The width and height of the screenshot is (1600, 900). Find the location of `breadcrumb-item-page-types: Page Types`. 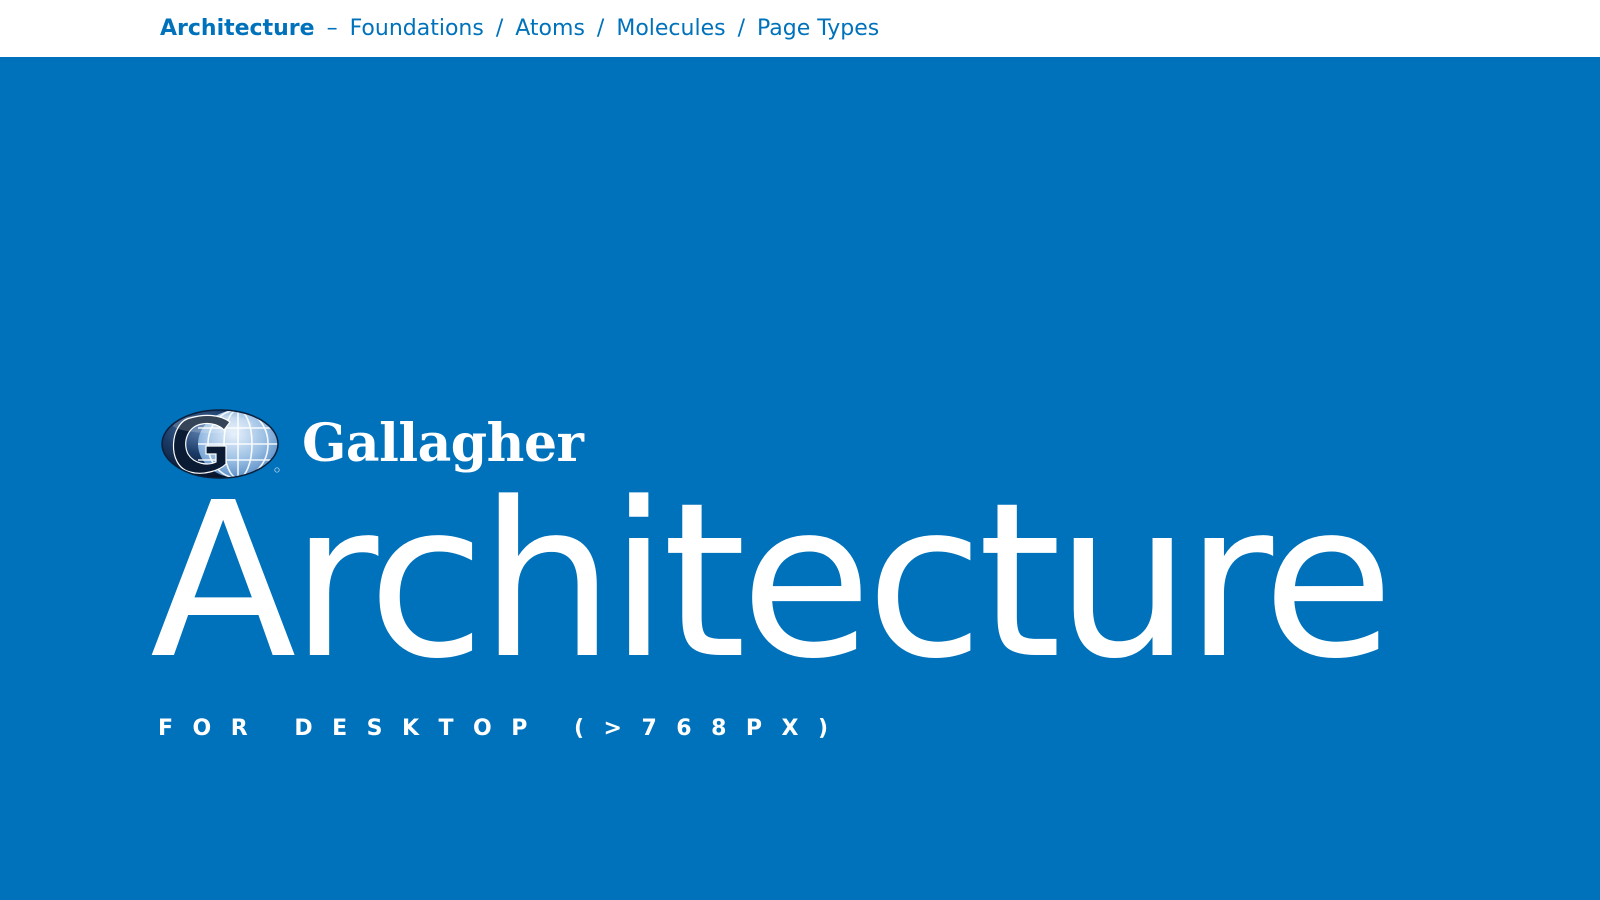

breadcrumb-item-page-types: Page Types is located at coordinates (818, 28).